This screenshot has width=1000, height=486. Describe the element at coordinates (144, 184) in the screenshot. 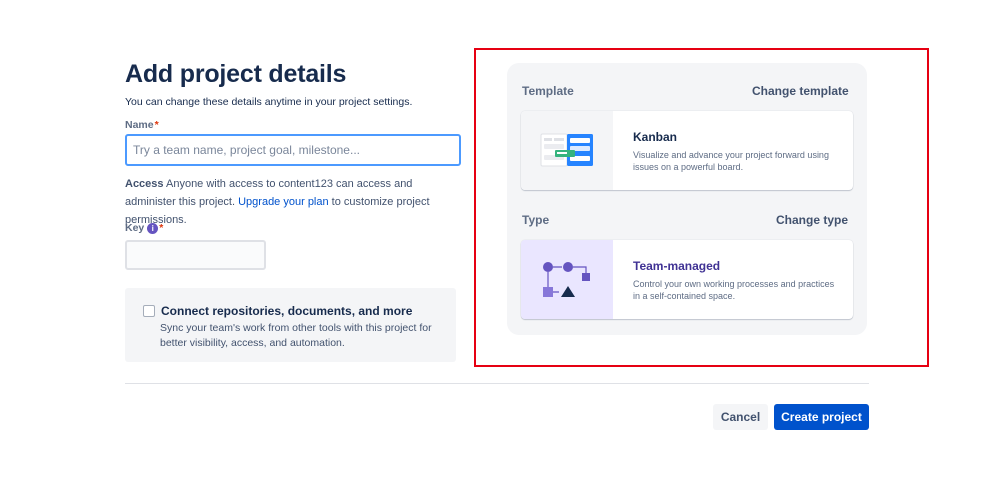

I see `access-label: Access` at that location.